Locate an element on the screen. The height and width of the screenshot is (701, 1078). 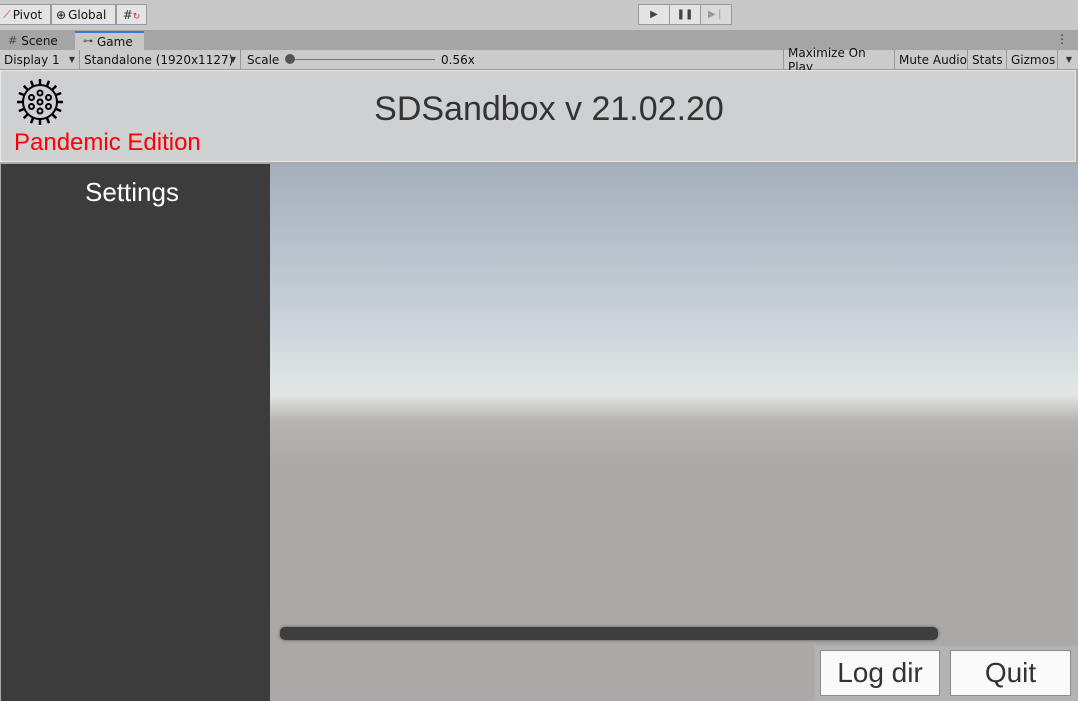
grid-icon: # is located at coordinates (13, 40).